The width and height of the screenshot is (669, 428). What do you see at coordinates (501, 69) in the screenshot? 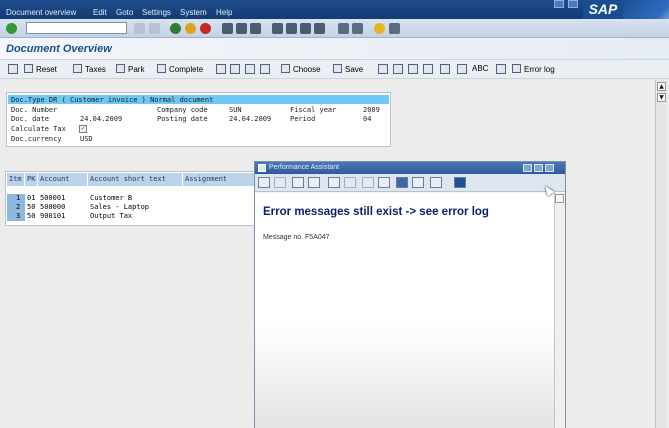
I see `analysis-icon` at bounding box center [501, 69].